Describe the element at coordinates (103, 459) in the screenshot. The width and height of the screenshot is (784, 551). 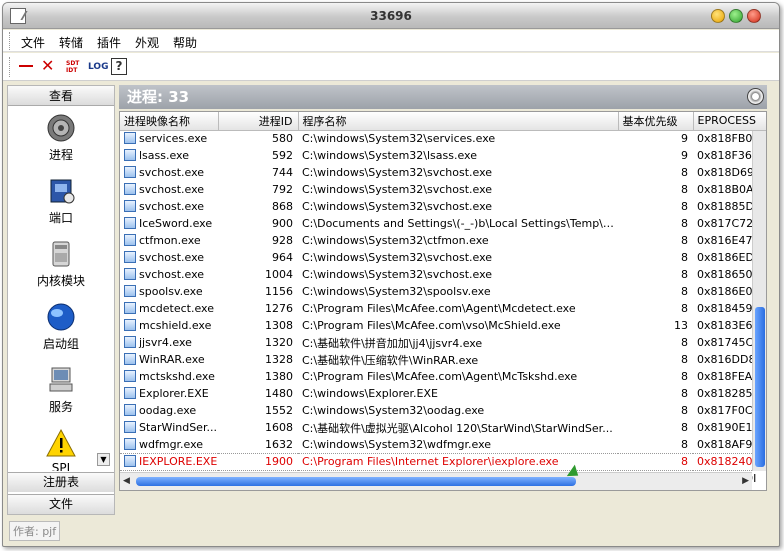
I see `sidebar-scroll-down-button: ▼` at that location.